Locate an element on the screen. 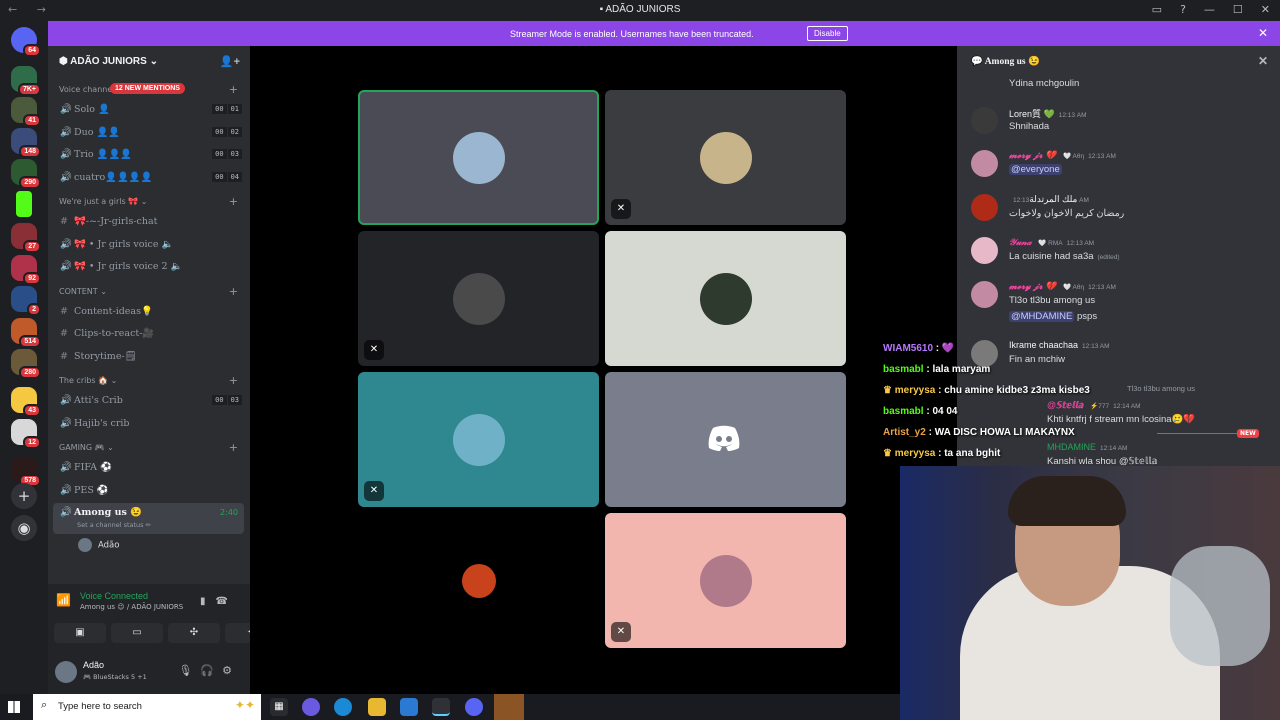 The image size is (1280, 720). server-icon: 27 is located at coordinates (26, 238).